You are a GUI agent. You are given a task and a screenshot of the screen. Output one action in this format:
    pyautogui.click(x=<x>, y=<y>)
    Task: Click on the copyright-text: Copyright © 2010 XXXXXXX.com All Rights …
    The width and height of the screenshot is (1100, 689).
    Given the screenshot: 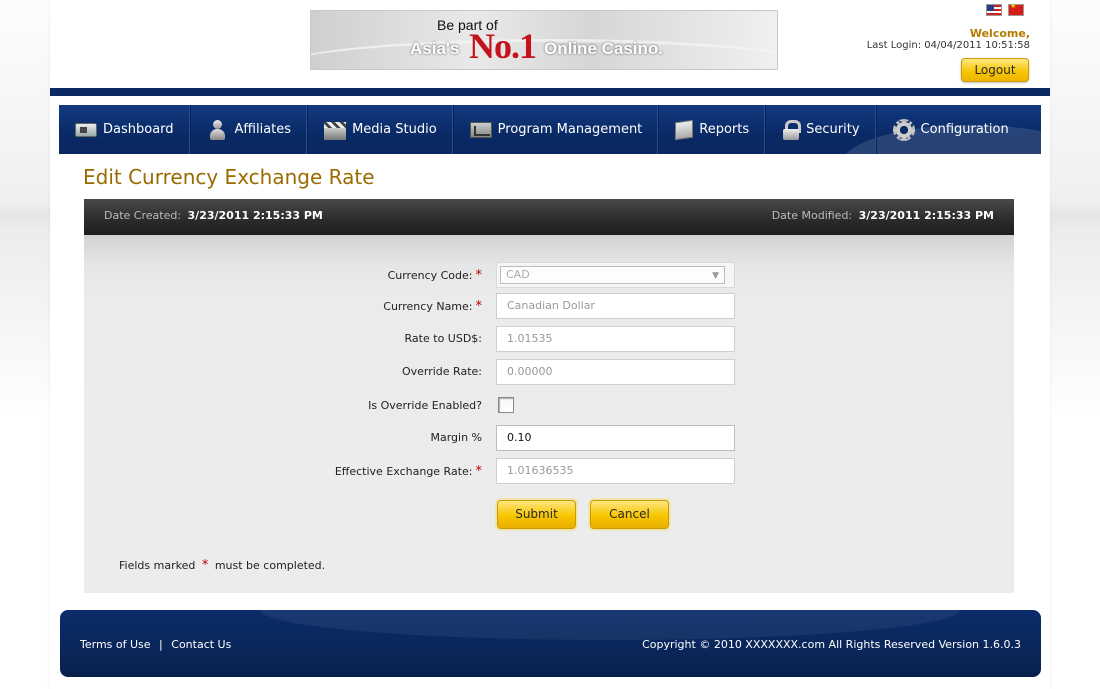 What is the action you would take?
    pyautogui.click(x=831, y=644)
    